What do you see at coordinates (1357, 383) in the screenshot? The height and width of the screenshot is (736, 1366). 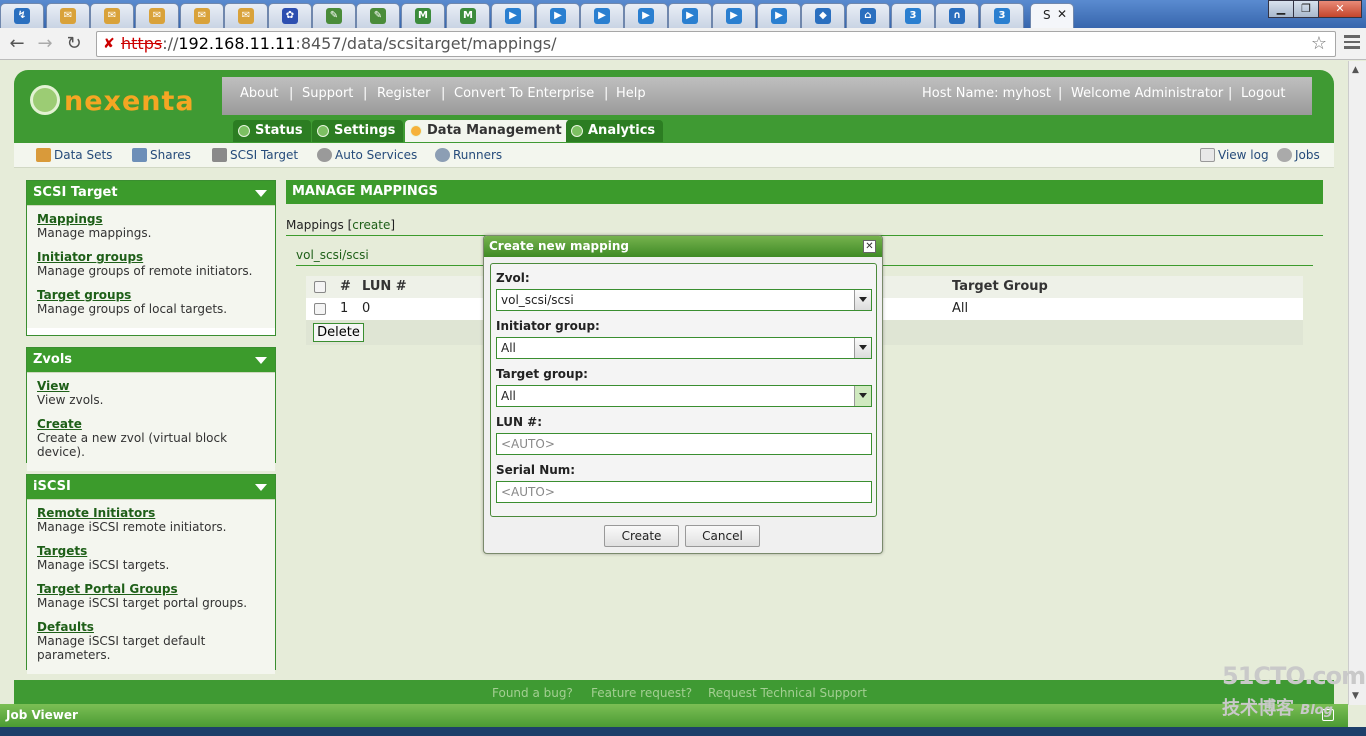 I see `vertical-scrollbar: ▲ ▼` at bounding box center [1357, 383].